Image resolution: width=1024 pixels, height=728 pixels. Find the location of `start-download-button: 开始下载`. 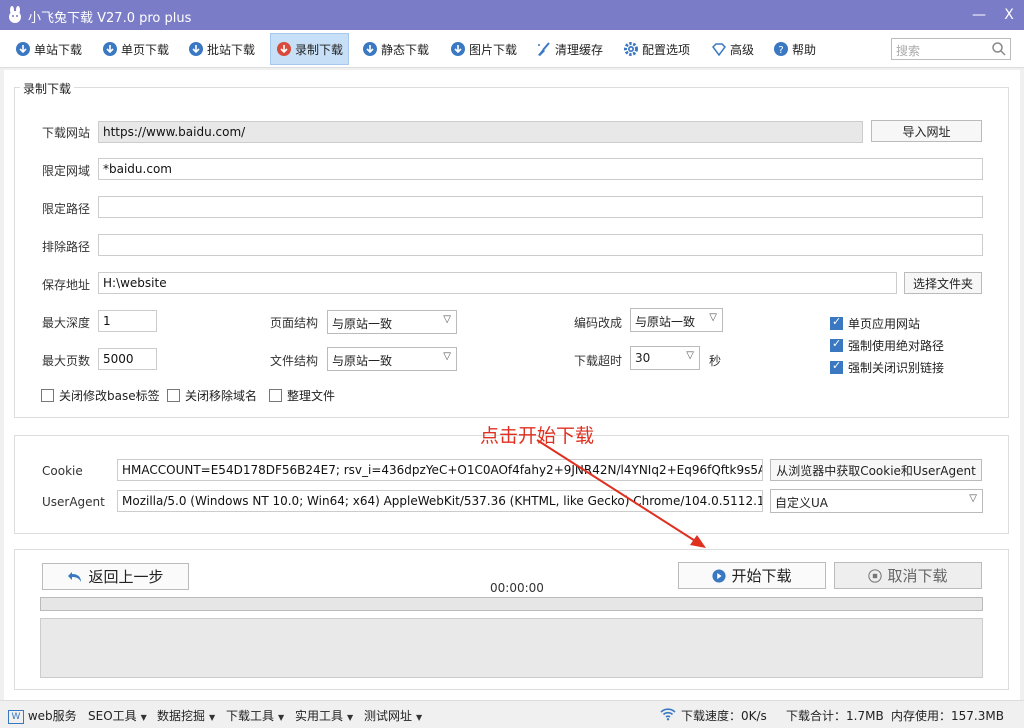

start-download-button: 开始下载 is located at coordinates (752, 575).